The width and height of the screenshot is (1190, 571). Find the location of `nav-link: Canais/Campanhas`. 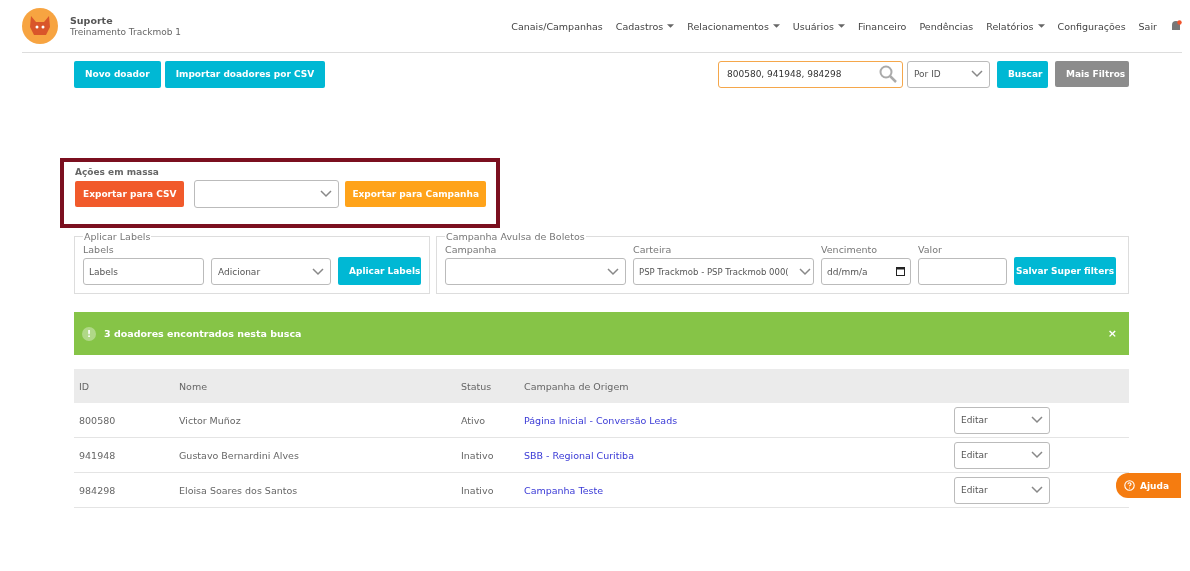

nav-link: Canais/Campanhas is located at coordinates (557, 26).